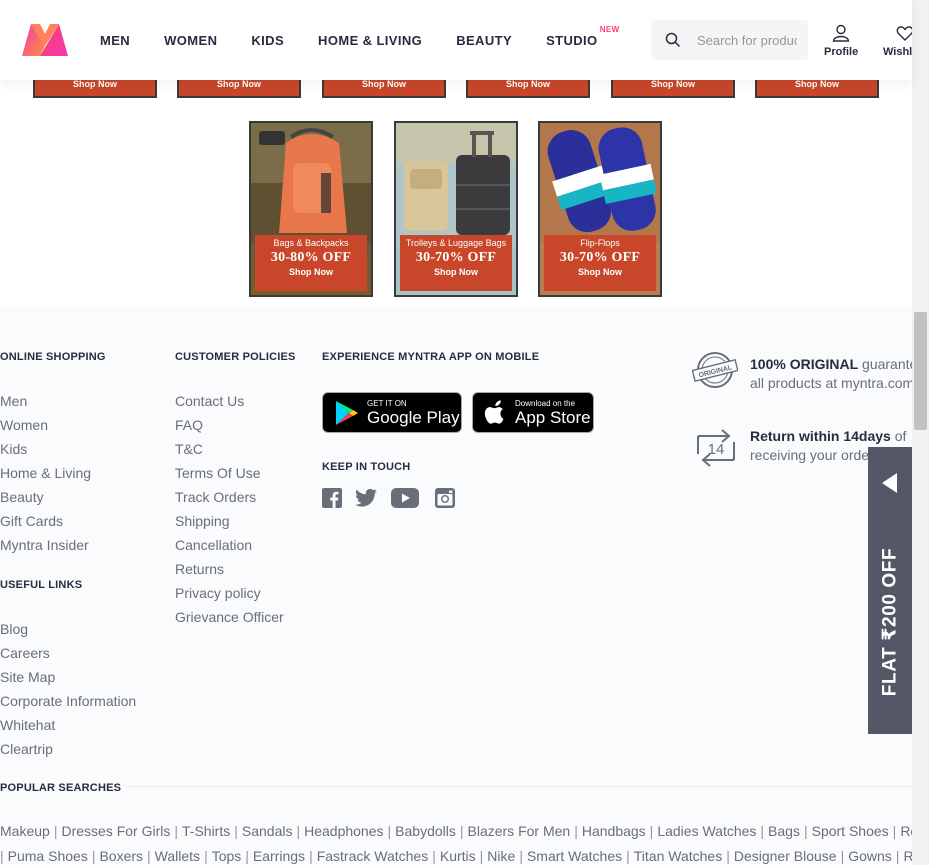 The image size is (929, 865). What do you see at coordinates (218, 593) in the screenshot?
I see `footer-link-privacy-policy: Privacy policy` at bounding box center [218, 593].